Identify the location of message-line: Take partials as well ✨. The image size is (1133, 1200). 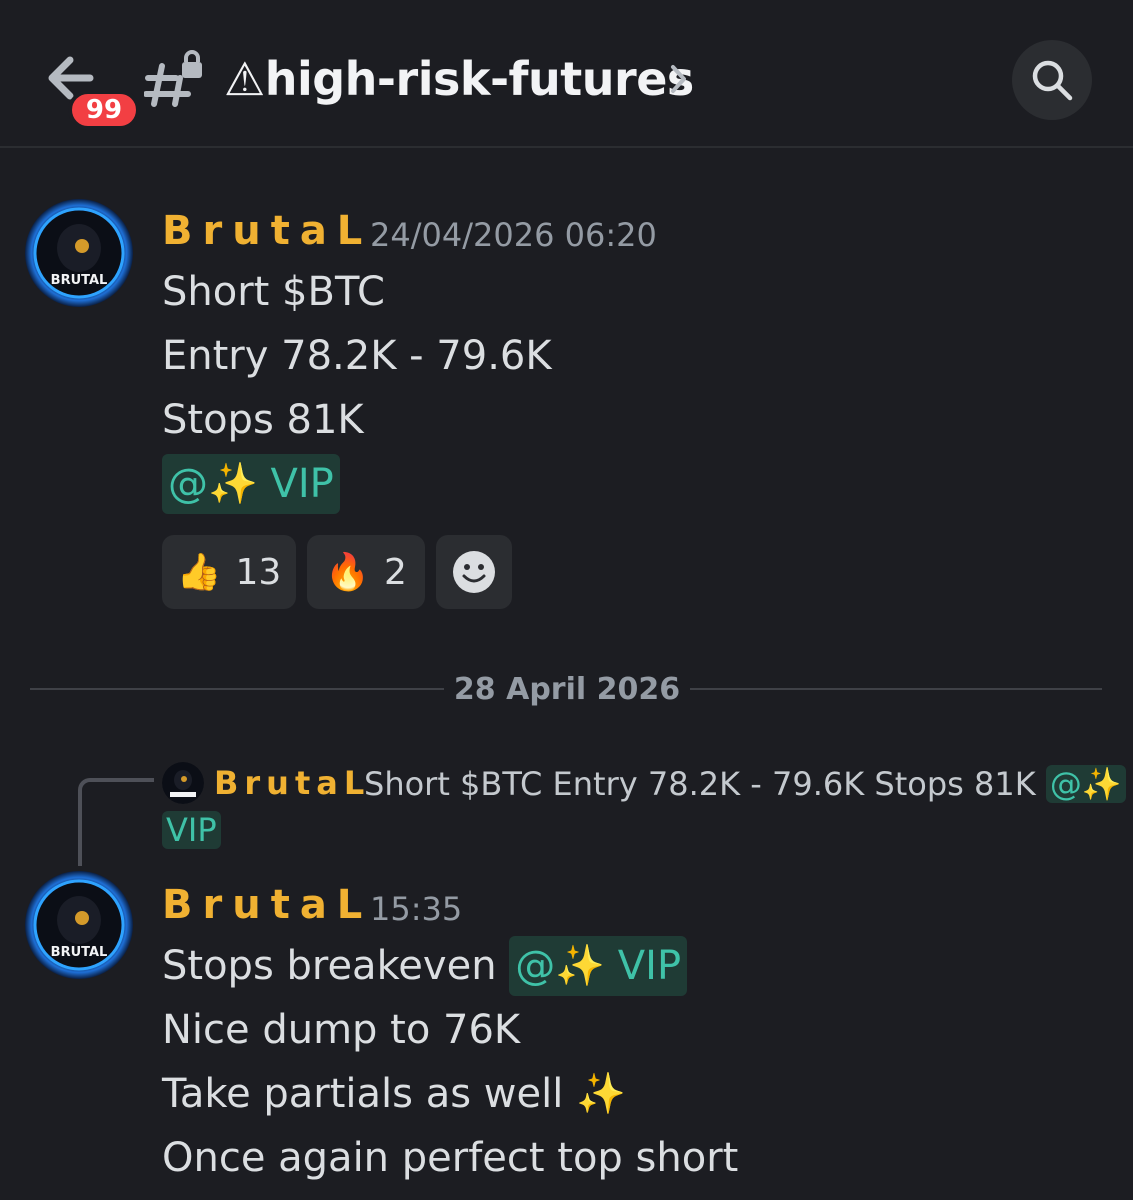
(394, 1094).